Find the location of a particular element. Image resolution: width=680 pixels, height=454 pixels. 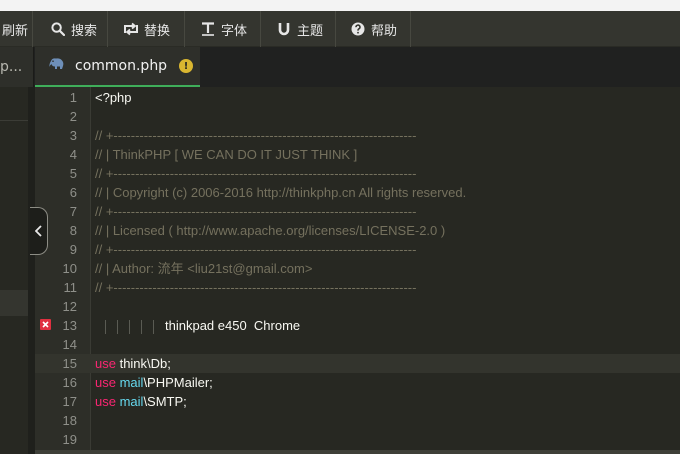

file-sidebar is located at coordinates (17, 270).